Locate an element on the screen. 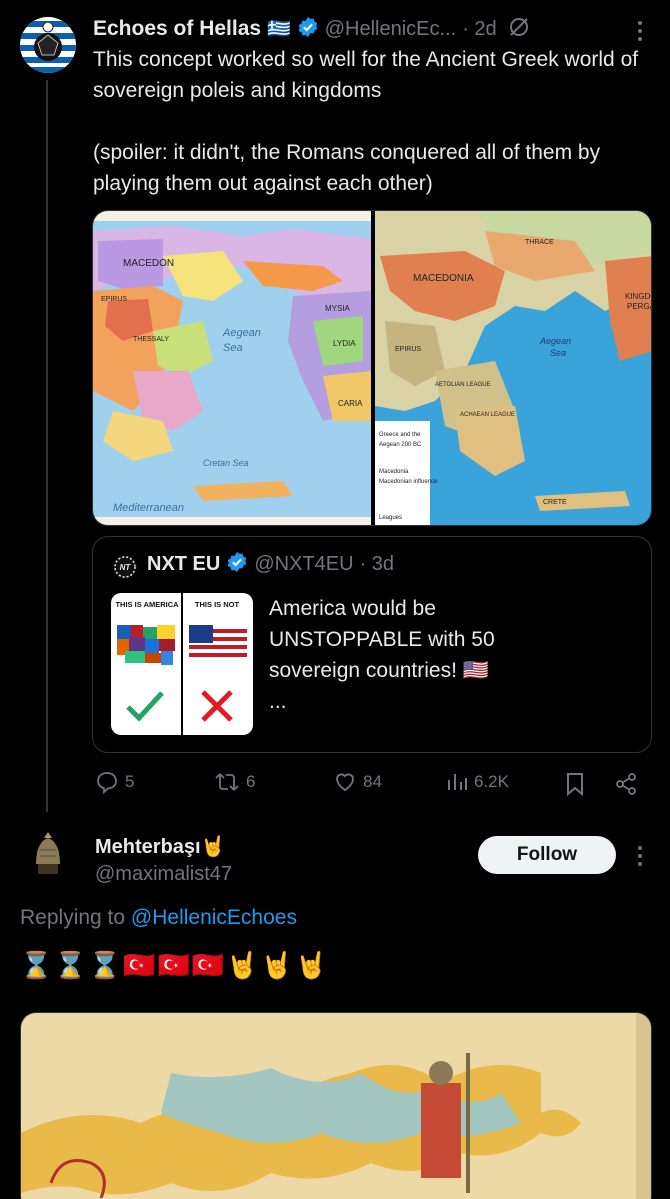  cross-icon is located at coordinates (217, 706).